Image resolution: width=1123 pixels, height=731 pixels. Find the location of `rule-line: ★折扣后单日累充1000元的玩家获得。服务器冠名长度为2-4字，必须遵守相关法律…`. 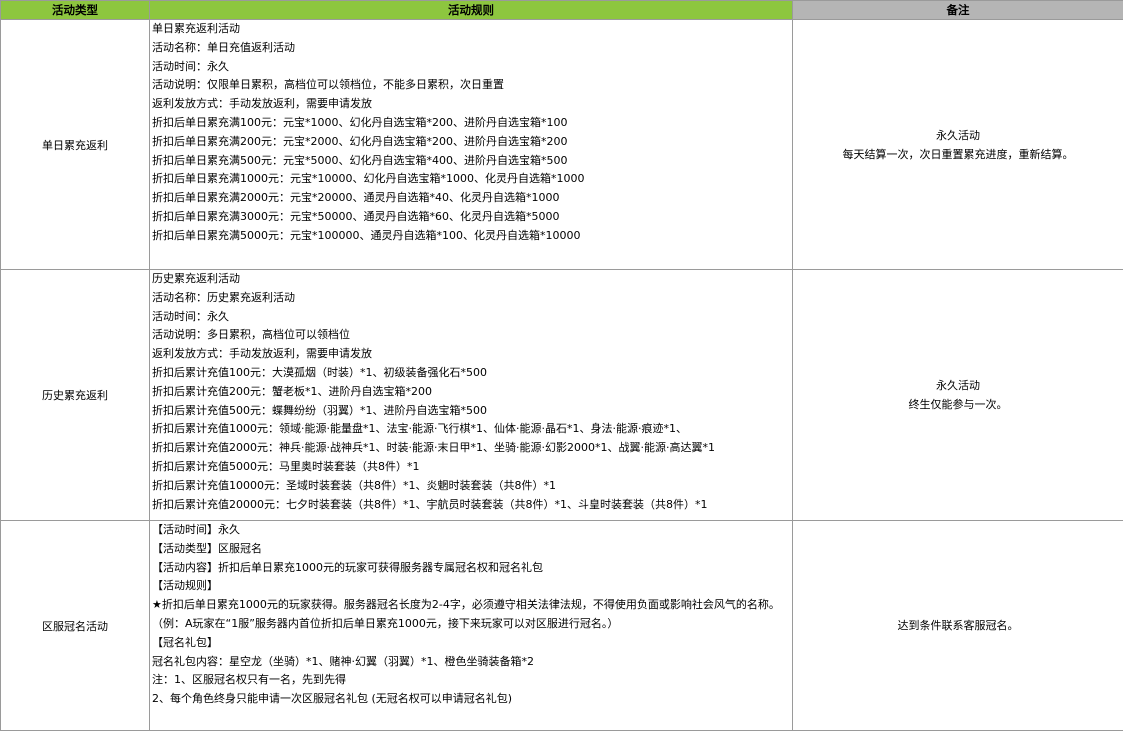

rule-line: ★折扣后单日累充1000元的玩家获得。服务器冠名长度为2-4字，必须遵守相关法律… is located at coordinates (466, 605).